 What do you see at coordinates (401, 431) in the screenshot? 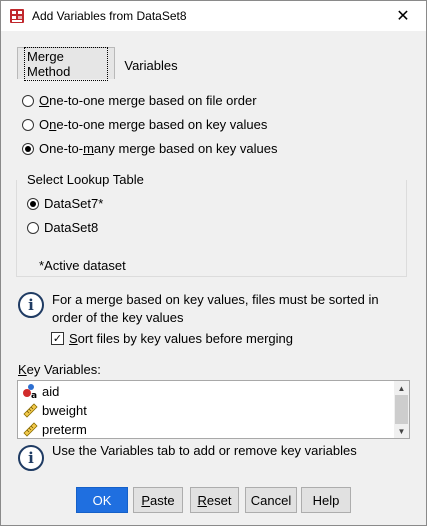
I see `scroll-down-icon: ▼` at bounding box center [401, 431].